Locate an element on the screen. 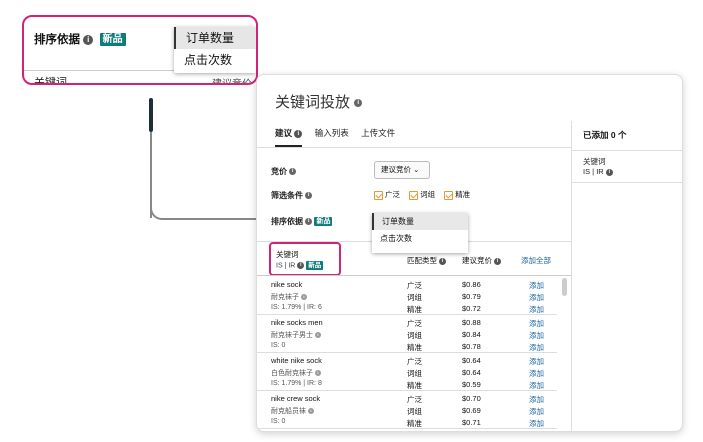 This screenshot has height=442, width=703. suggested-bid: $0.69 is located at coordinates (471, 410).